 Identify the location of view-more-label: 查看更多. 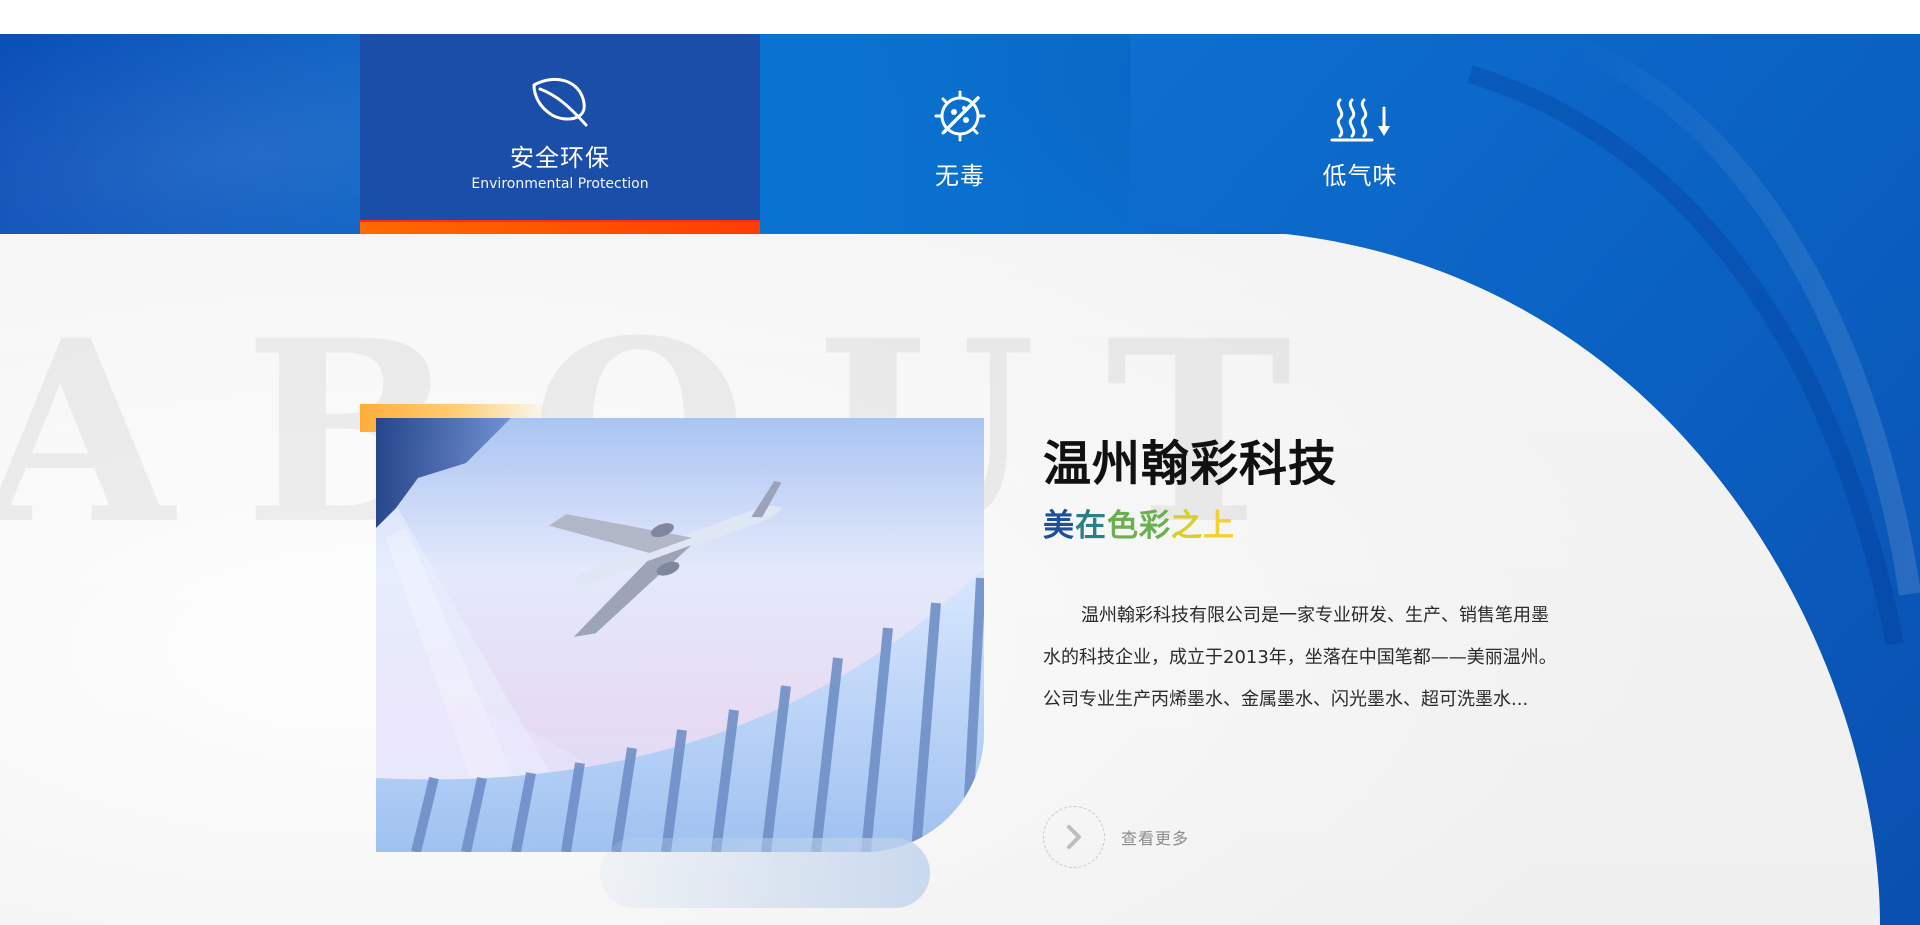
(1155, 837).